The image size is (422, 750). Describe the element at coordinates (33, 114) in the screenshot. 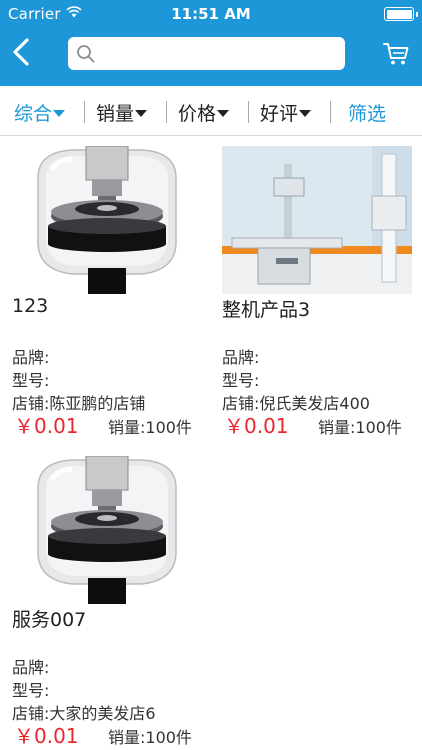

I see `filter-comprehensive-label: 综合` at that location.